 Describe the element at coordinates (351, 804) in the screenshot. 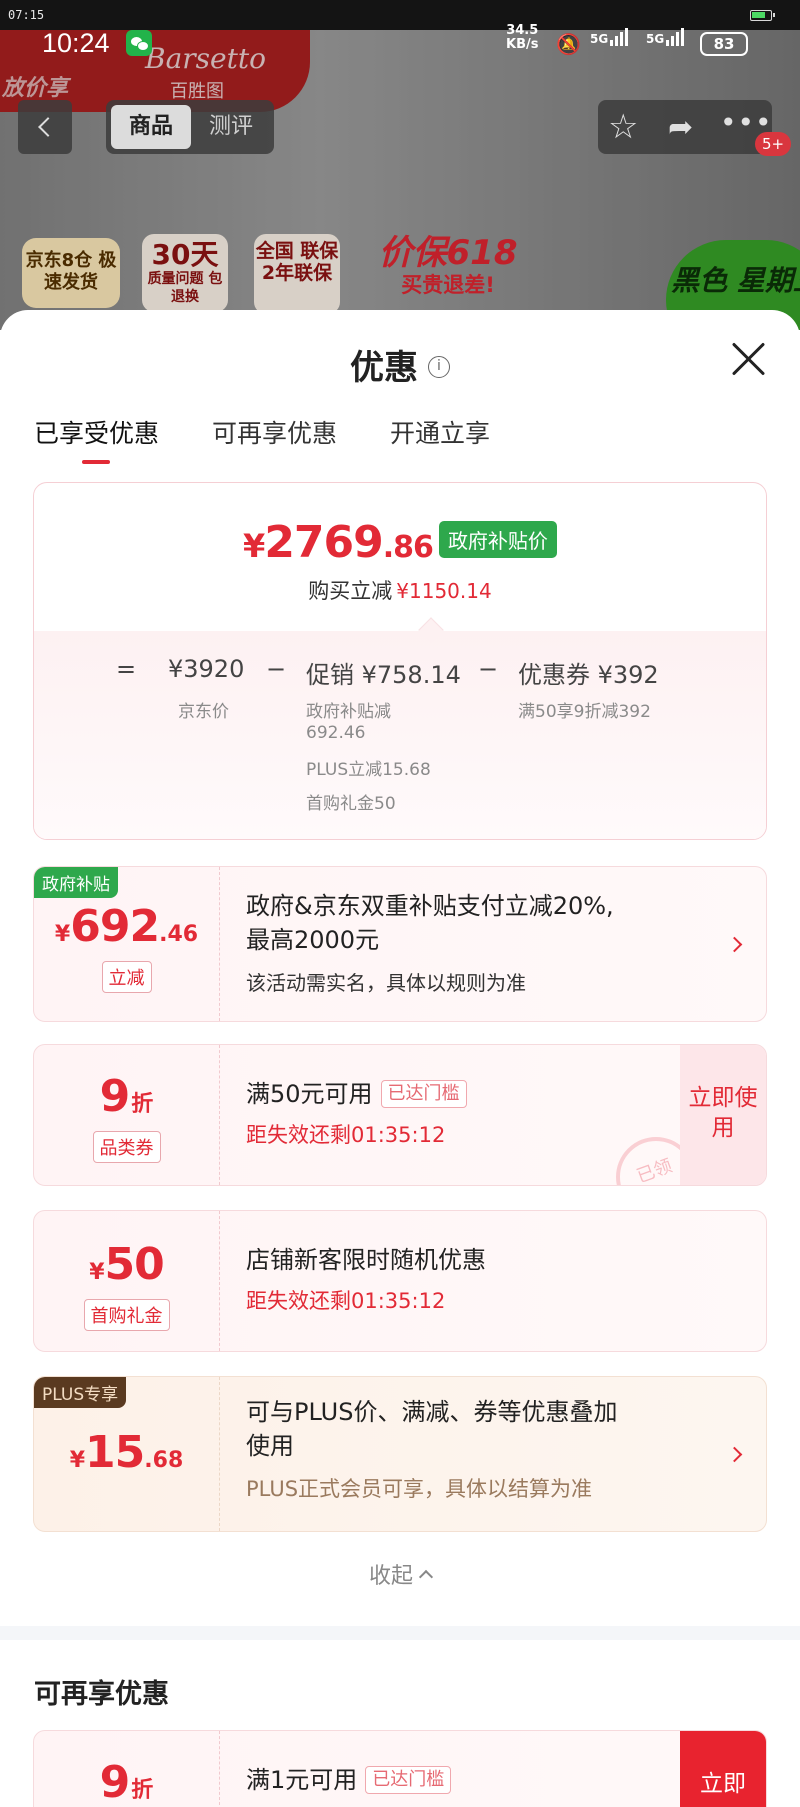

I see `promo-detail-first-buy: 首购礼金50` at that location.